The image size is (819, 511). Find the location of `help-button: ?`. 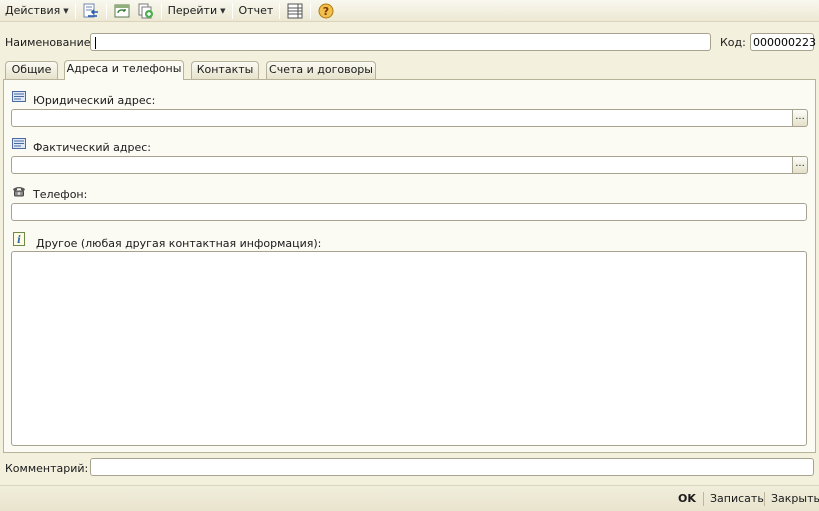

help-button: ? is located at coordinates (326, 11).